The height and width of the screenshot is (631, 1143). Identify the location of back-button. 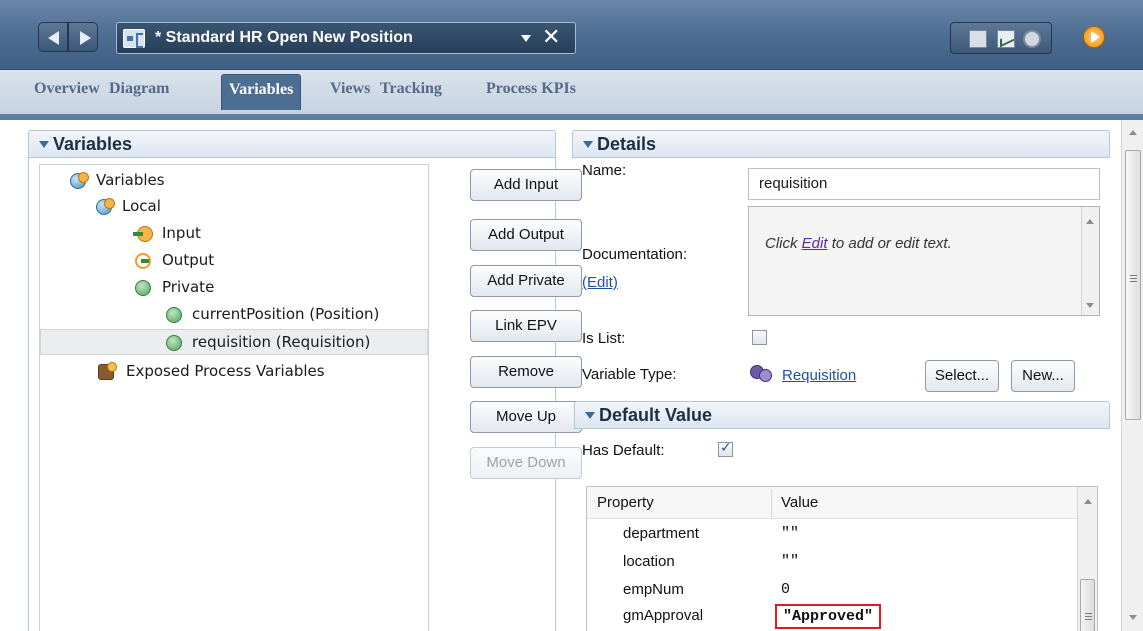
(53, 37).